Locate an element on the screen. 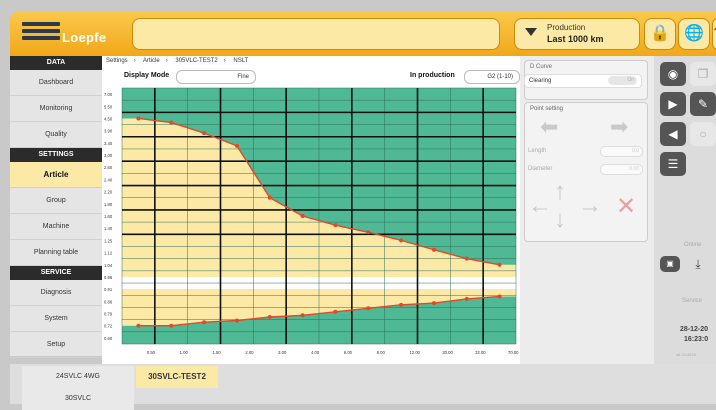 This screenshot has width=716, height=410. x-tick-label: 20.00 is located at coordinates (447, 352).